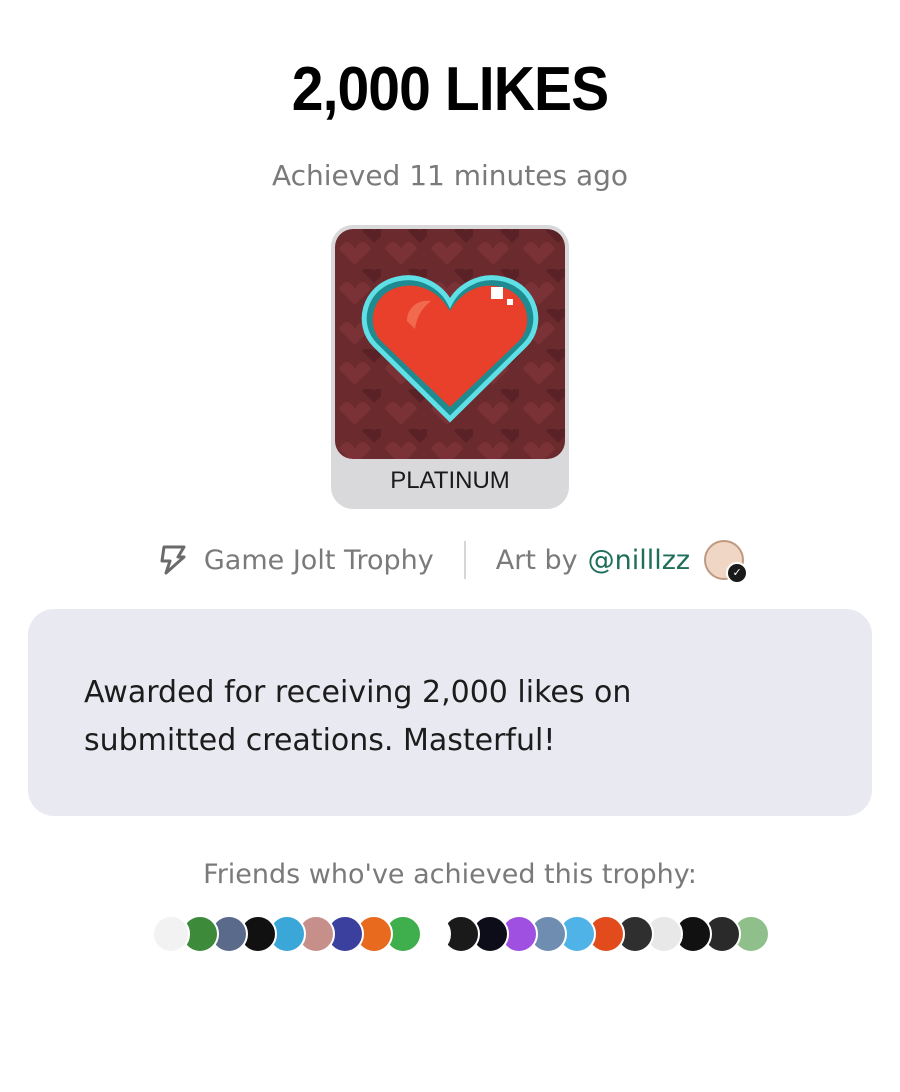 This screenshot has height=1092, width=900. Describe the element at coordinates (450, 175) in the screenshot. I see `achieved-time: Achieved 11 minutes ago` at that location.